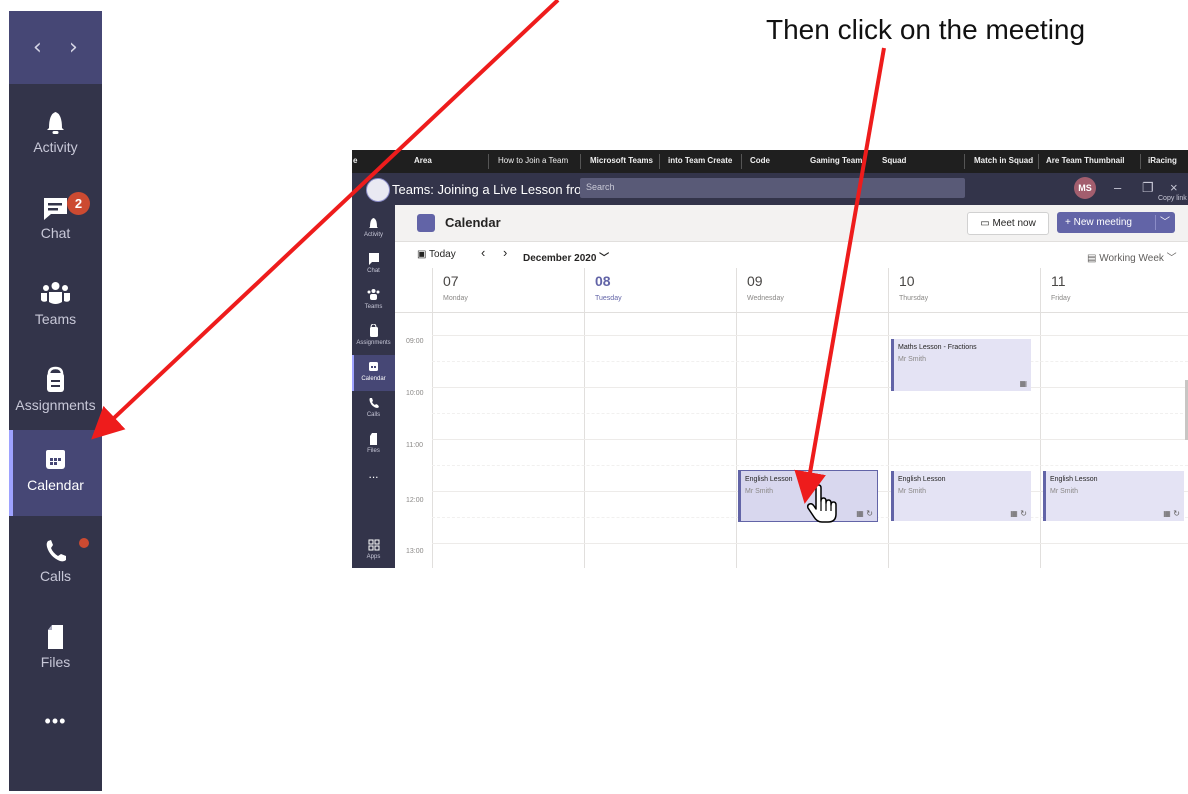  What do you see at coordinates (840, 275) in the screenshot?
I see `arrow-to-meeting` at bounding box center [840, 275].